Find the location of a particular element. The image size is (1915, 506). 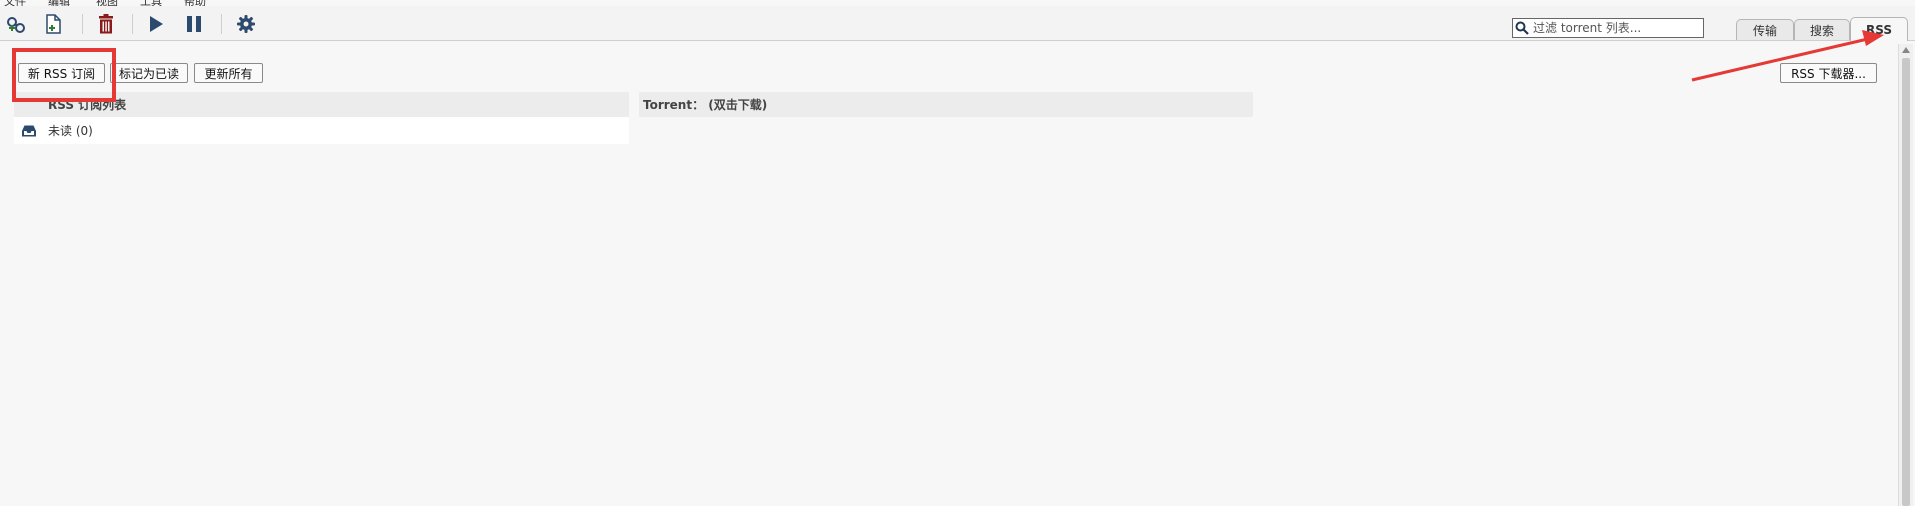

add-torrent-link-icon is located at coordinates (16, 25).